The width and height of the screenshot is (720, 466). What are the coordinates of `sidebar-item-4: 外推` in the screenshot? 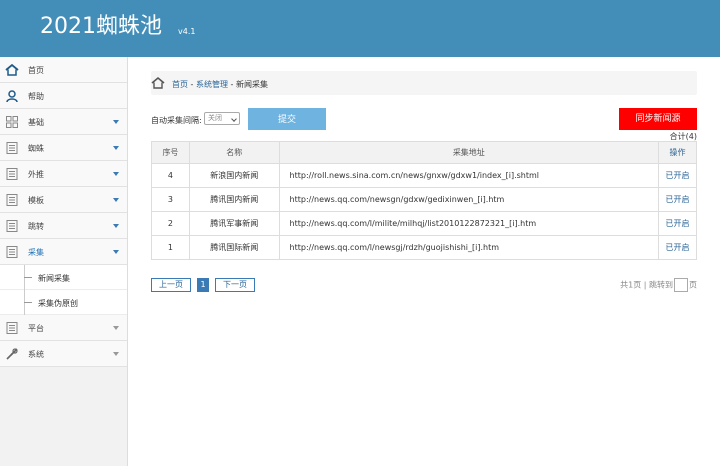 It's located at (63, 174).